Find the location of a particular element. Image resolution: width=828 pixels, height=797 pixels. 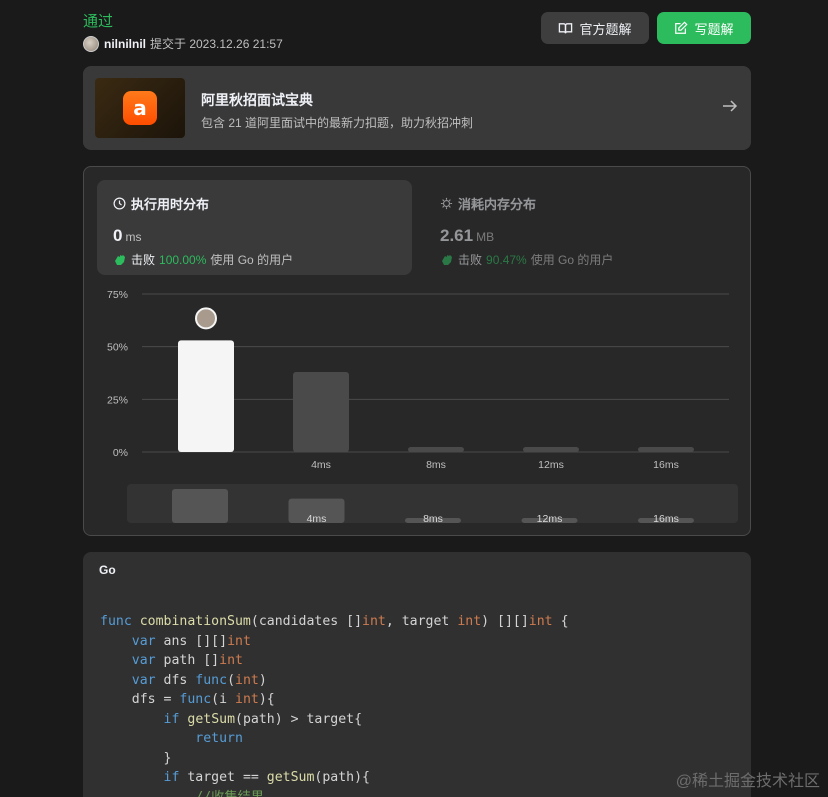

runtime-value: 0 ms is located at coordinates (254, 236).